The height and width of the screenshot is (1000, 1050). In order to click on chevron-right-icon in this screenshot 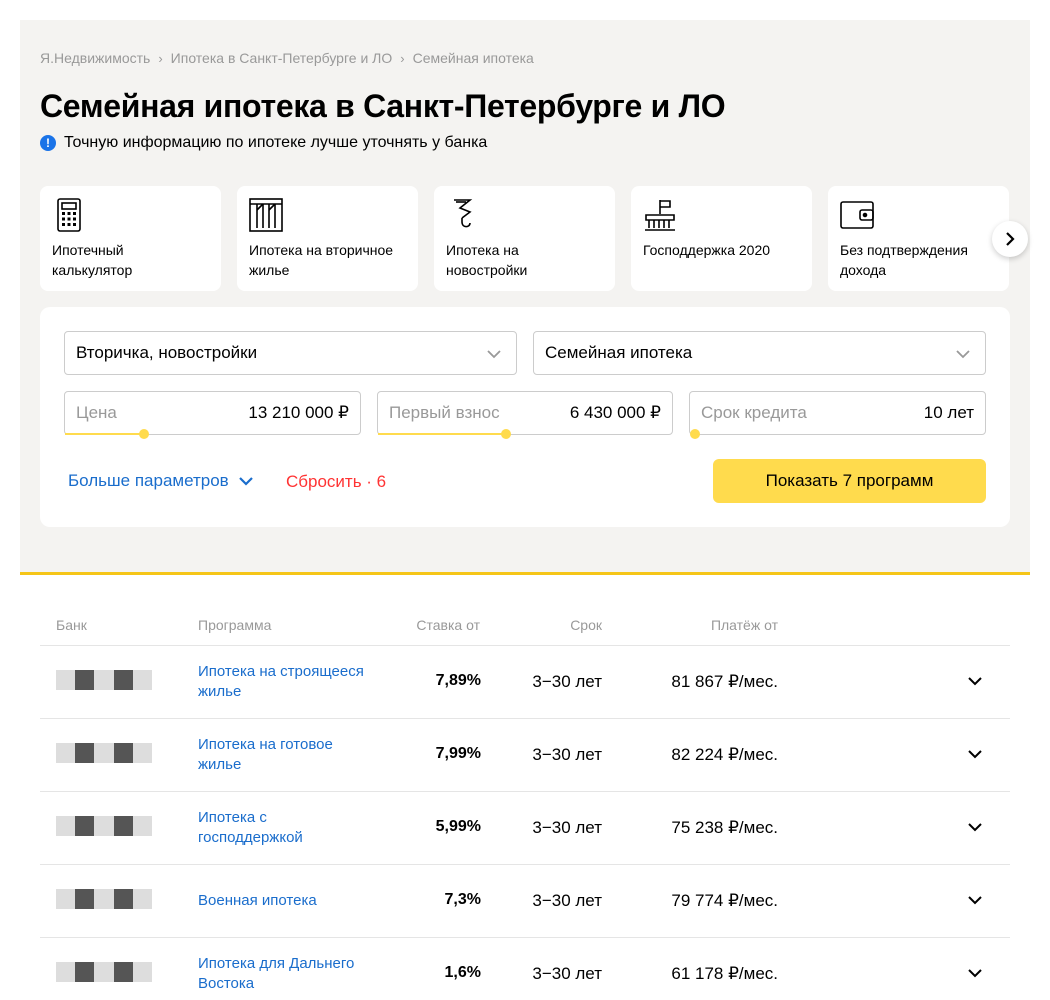, I will do `click(1010, 239)`.